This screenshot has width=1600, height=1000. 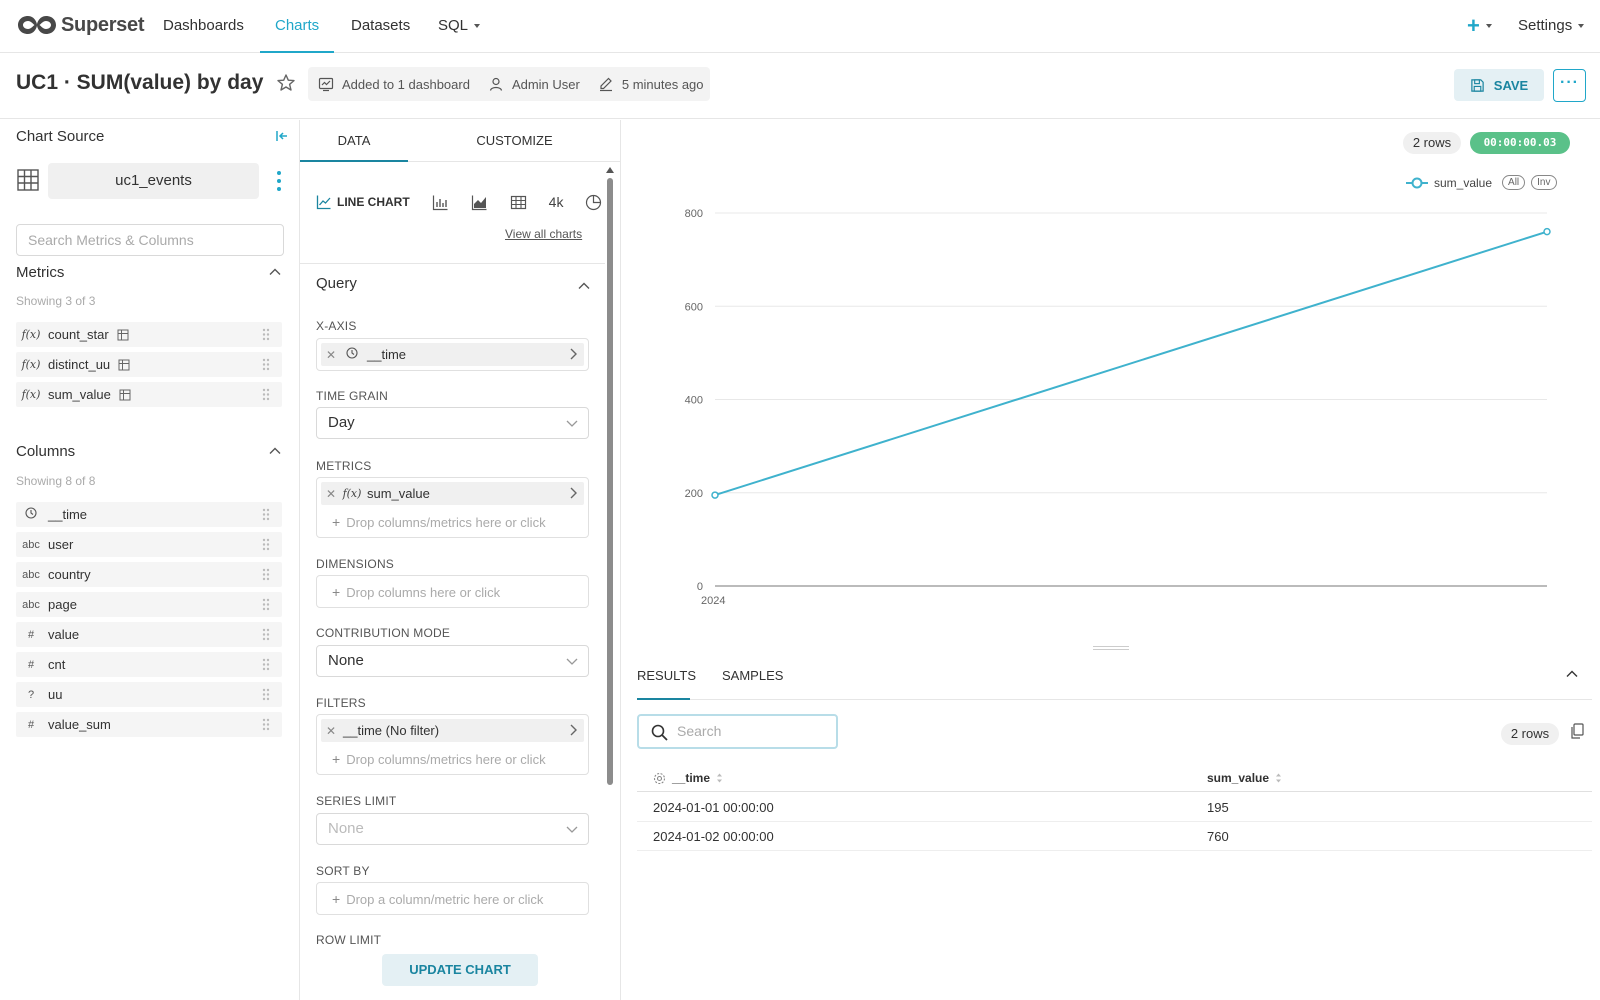 What do you see at coordinates (383, 633) in the screenshot?
I see `contribution-mode-label: CONTRIBUTION MODE` at bounding box center [383, 633].